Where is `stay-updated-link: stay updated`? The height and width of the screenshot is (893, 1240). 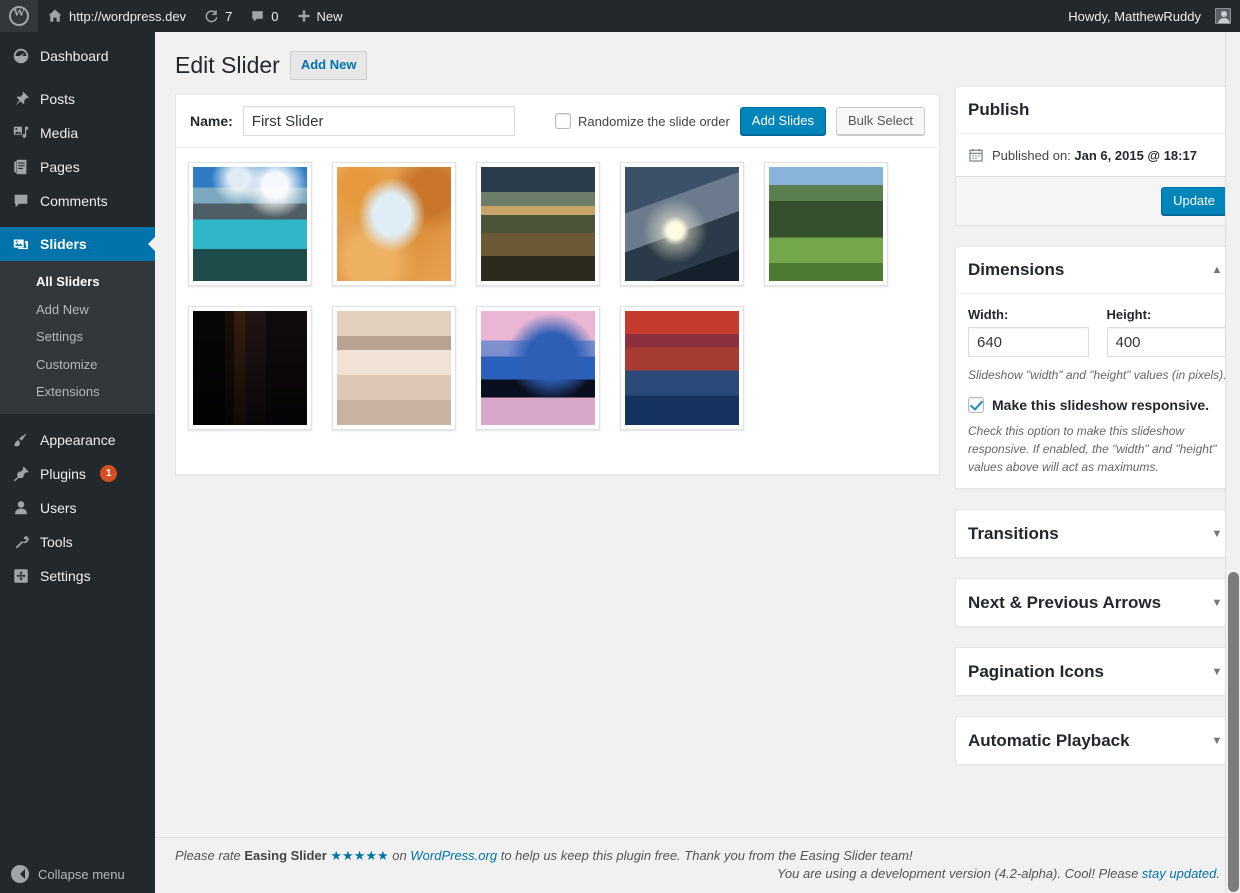
stay-updated-link: stay updated is located at coordinates (1179, 873).